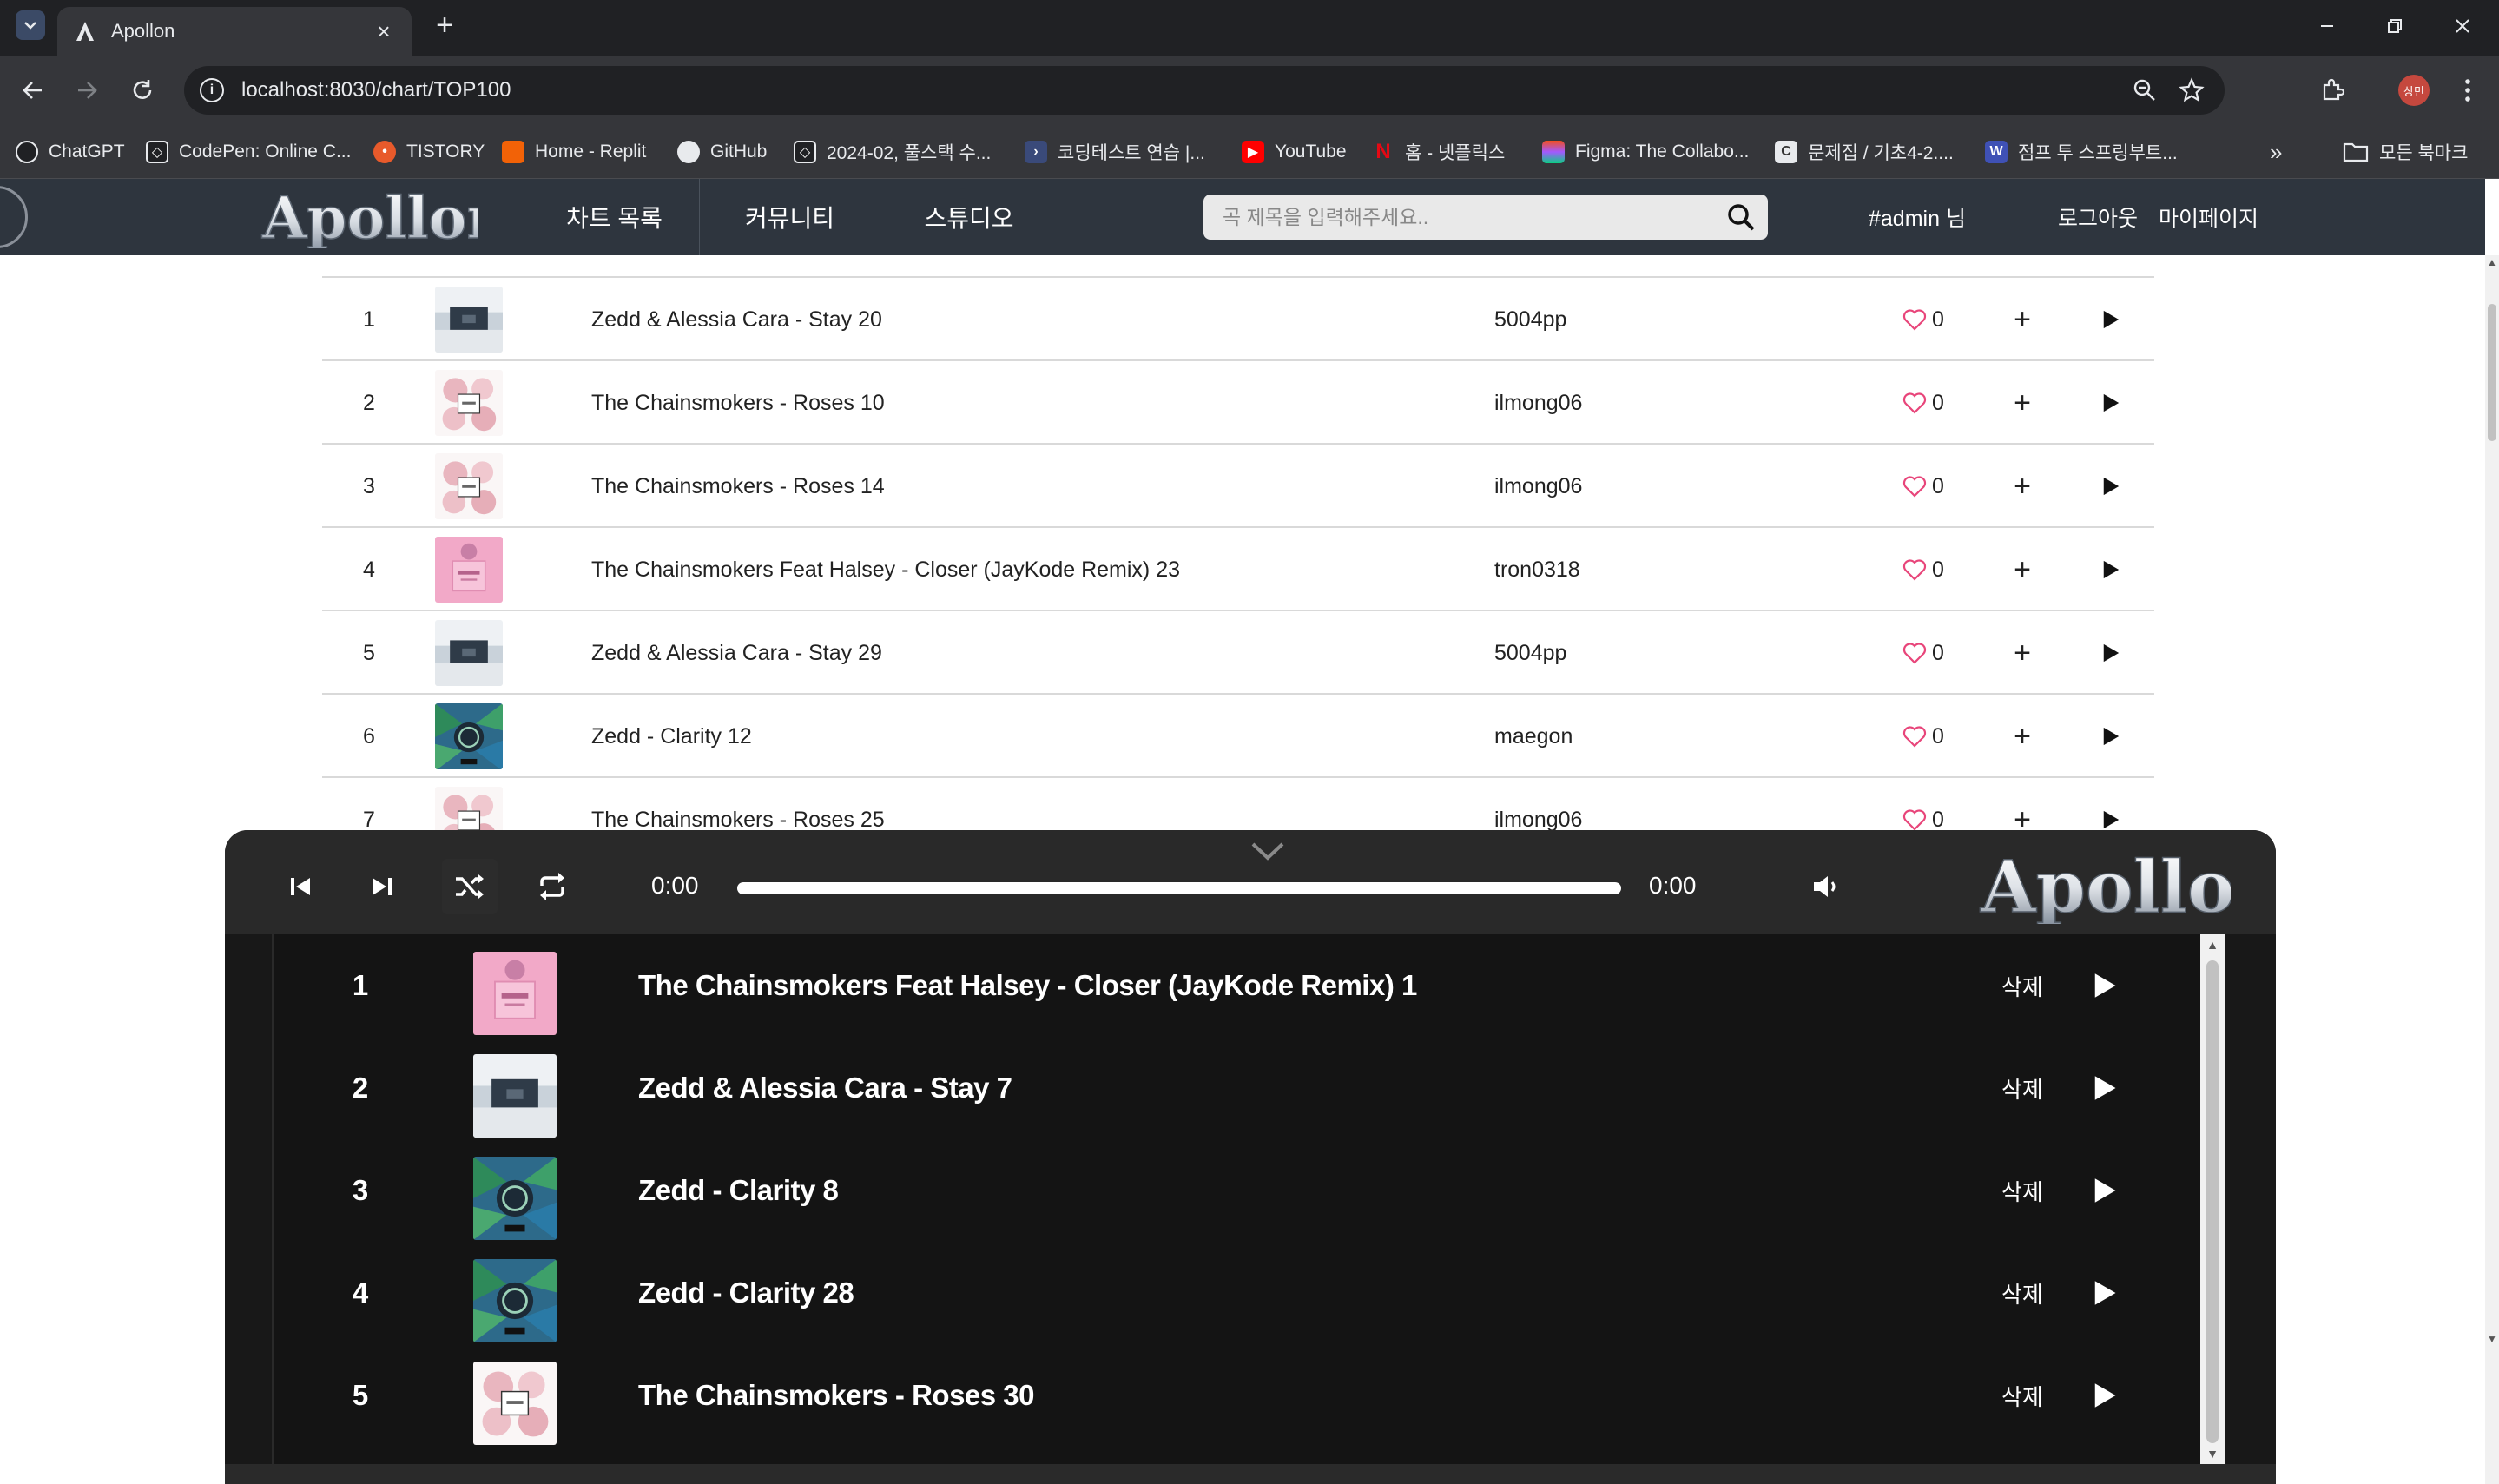 This screenshot has width=2499, height=1484. I want to click on page-scrollbar-thumb, so click(2492, 372).